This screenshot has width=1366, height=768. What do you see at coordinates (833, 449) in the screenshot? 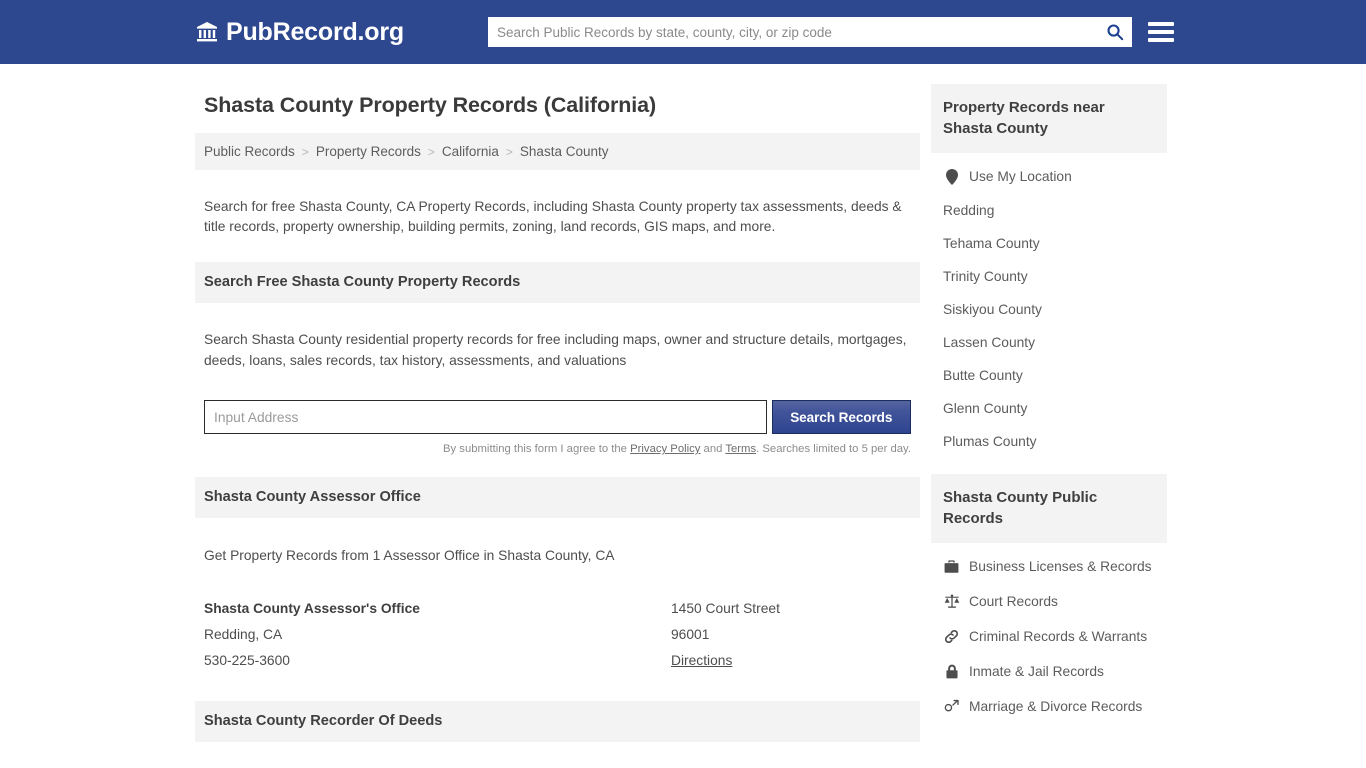
I see `disclaimer-text-post: . Searches limited to 5 per day.` at bounding box center [833, 449].